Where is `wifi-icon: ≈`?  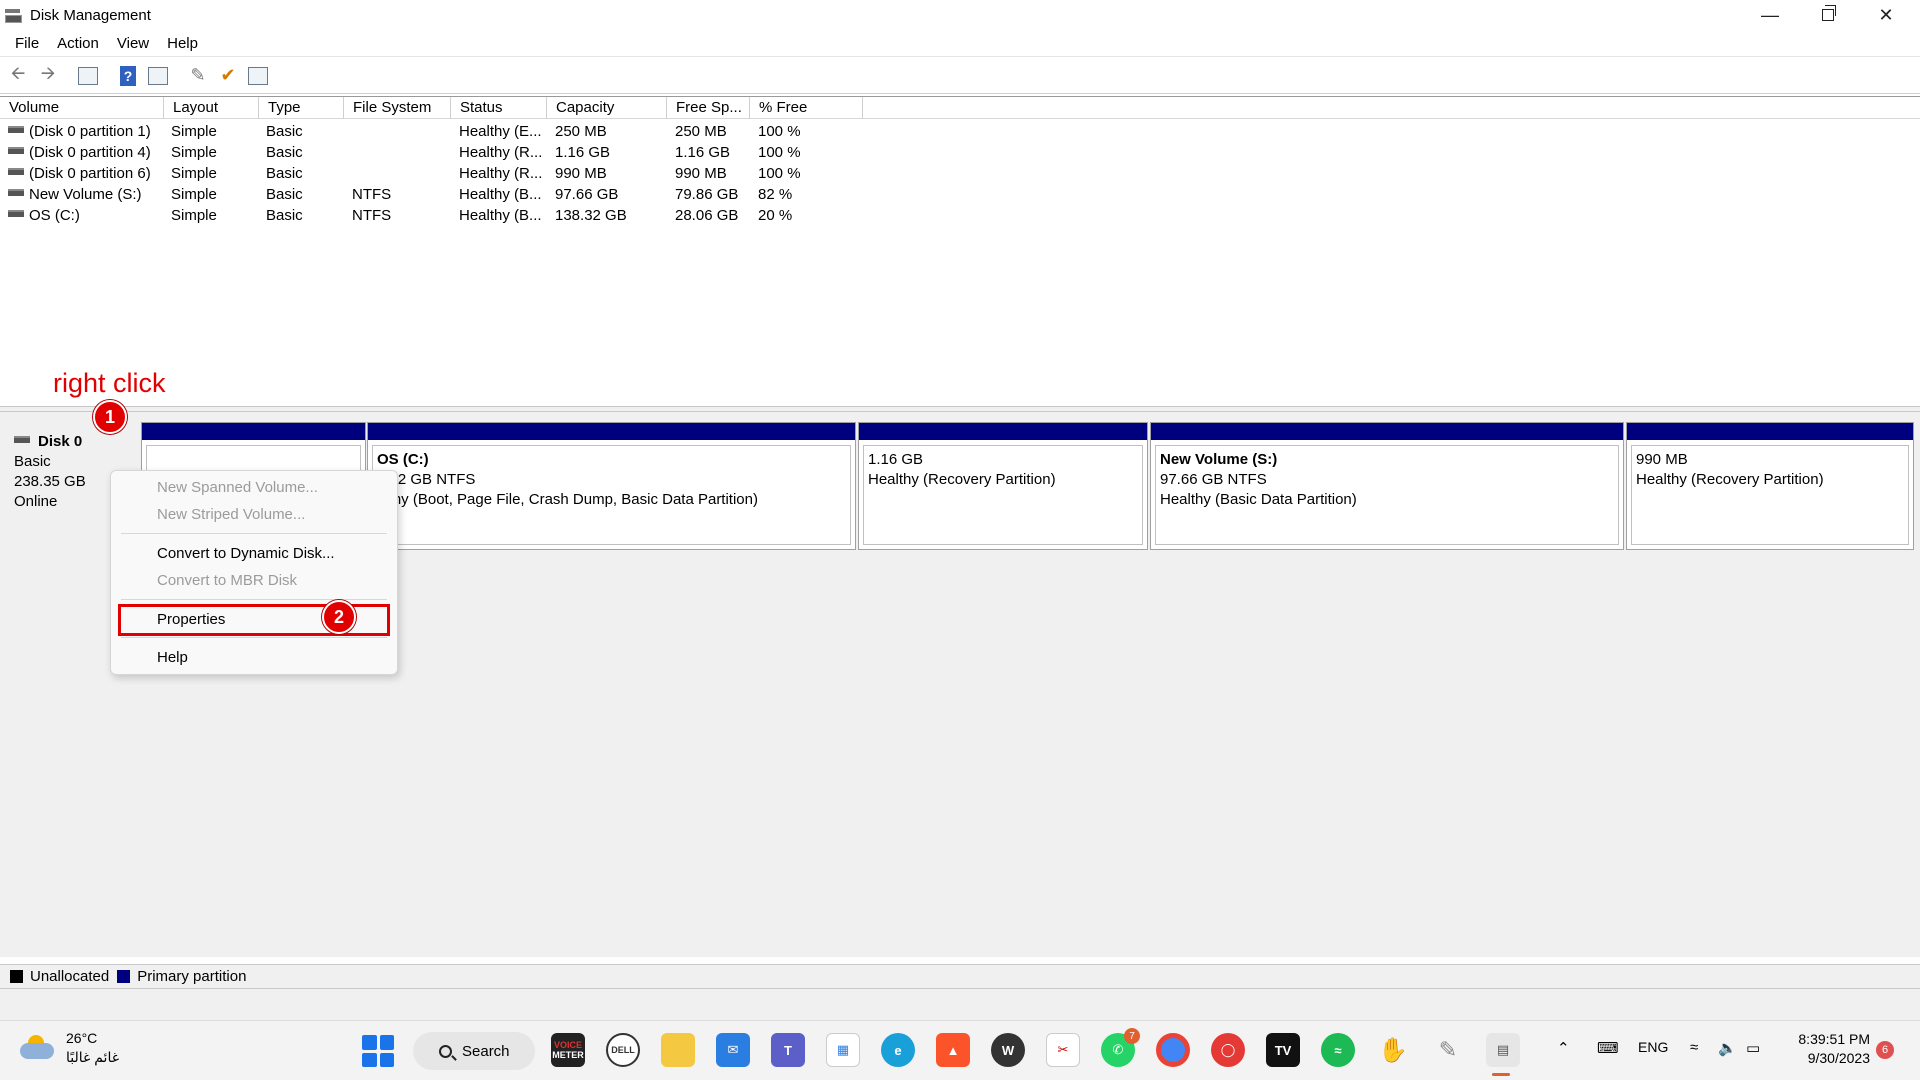
wifi-icon: ≈ is located at coordinates (1694, 1047).